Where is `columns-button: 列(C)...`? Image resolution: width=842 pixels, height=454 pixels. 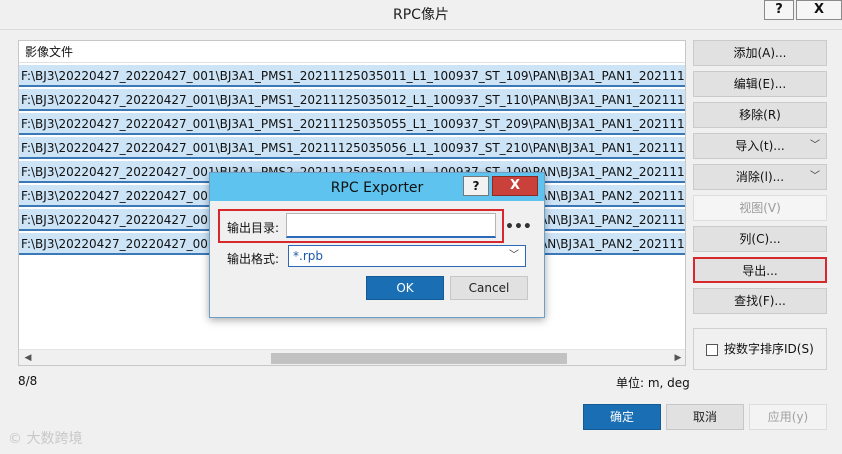
columns-button: 列(C)... is located at coordinates (760, 239).